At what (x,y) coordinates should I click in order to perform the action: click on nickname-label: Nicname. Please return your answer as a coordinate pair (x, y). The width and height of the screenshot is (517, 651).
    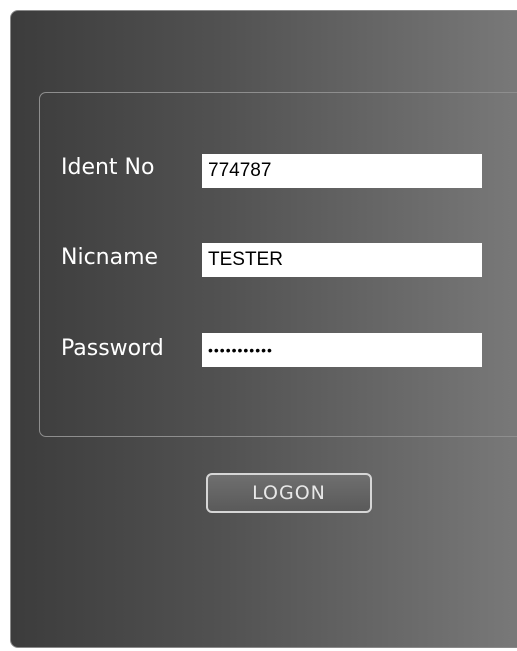
    Looking at the image, I should click on (110, 257).